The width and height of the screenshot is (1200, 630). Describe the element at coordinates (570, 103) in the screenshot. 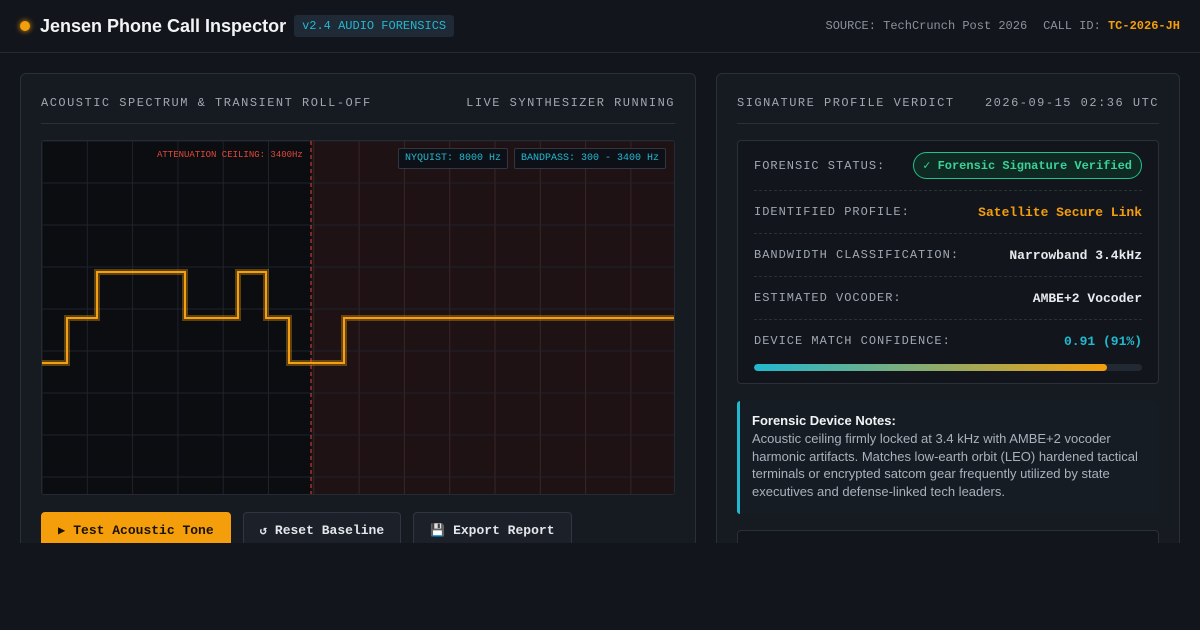

I see `synth-status: LIVE SYNTHESIZER RUNNING` at that location.